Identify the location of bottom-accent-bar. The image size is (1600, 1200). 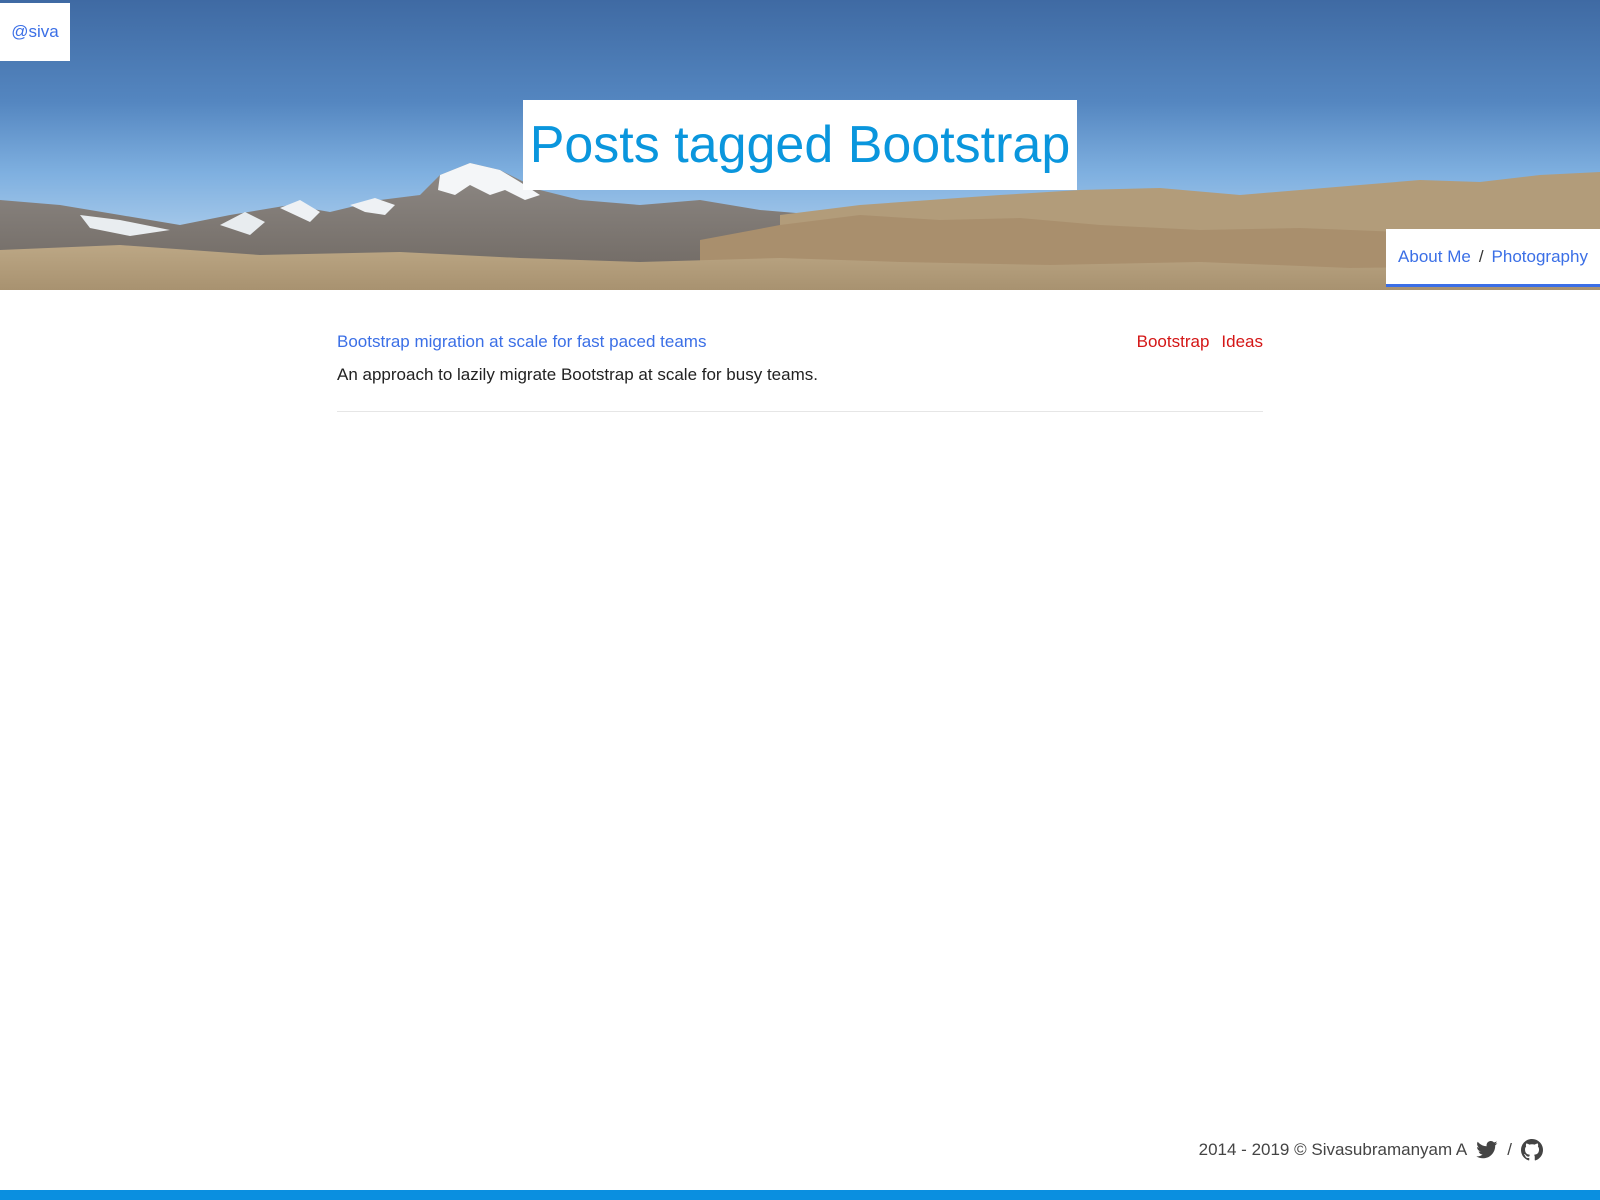
(800, 1195).